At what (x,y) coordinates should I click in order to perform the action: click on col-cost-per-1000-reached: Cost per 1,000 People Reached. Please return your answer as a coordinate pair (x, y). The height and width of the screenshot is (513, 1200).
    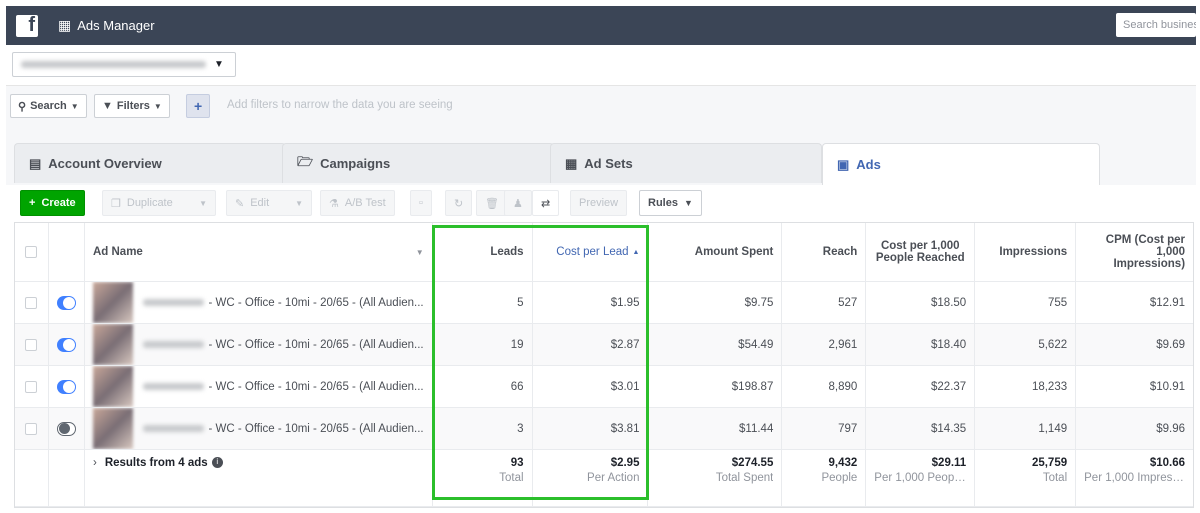
    Looking at the image, I should click on (921, 252).